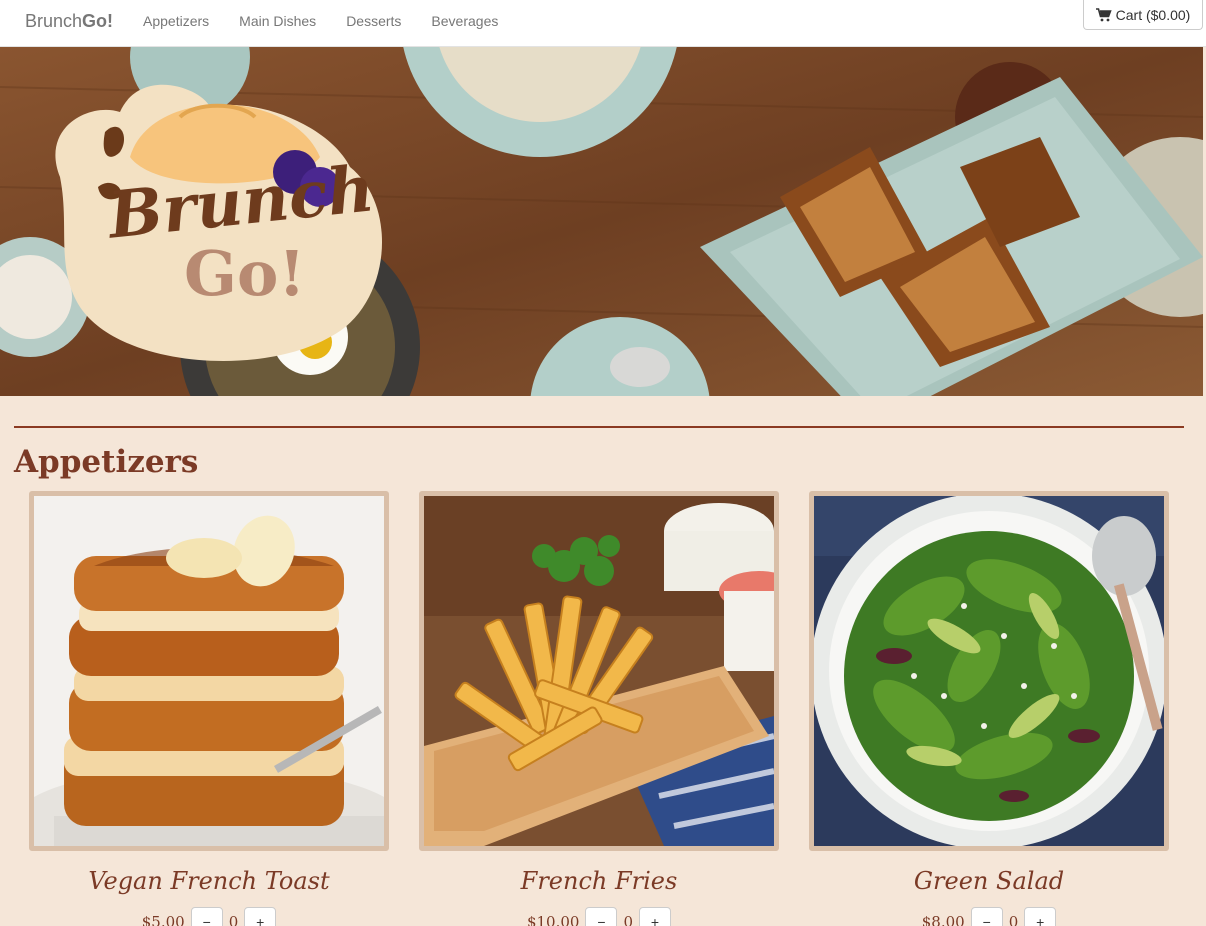  Describe the element at coordinates (209, 881) in the screenshot. I see `menu-item-name: Vegan French Toast` at that location.